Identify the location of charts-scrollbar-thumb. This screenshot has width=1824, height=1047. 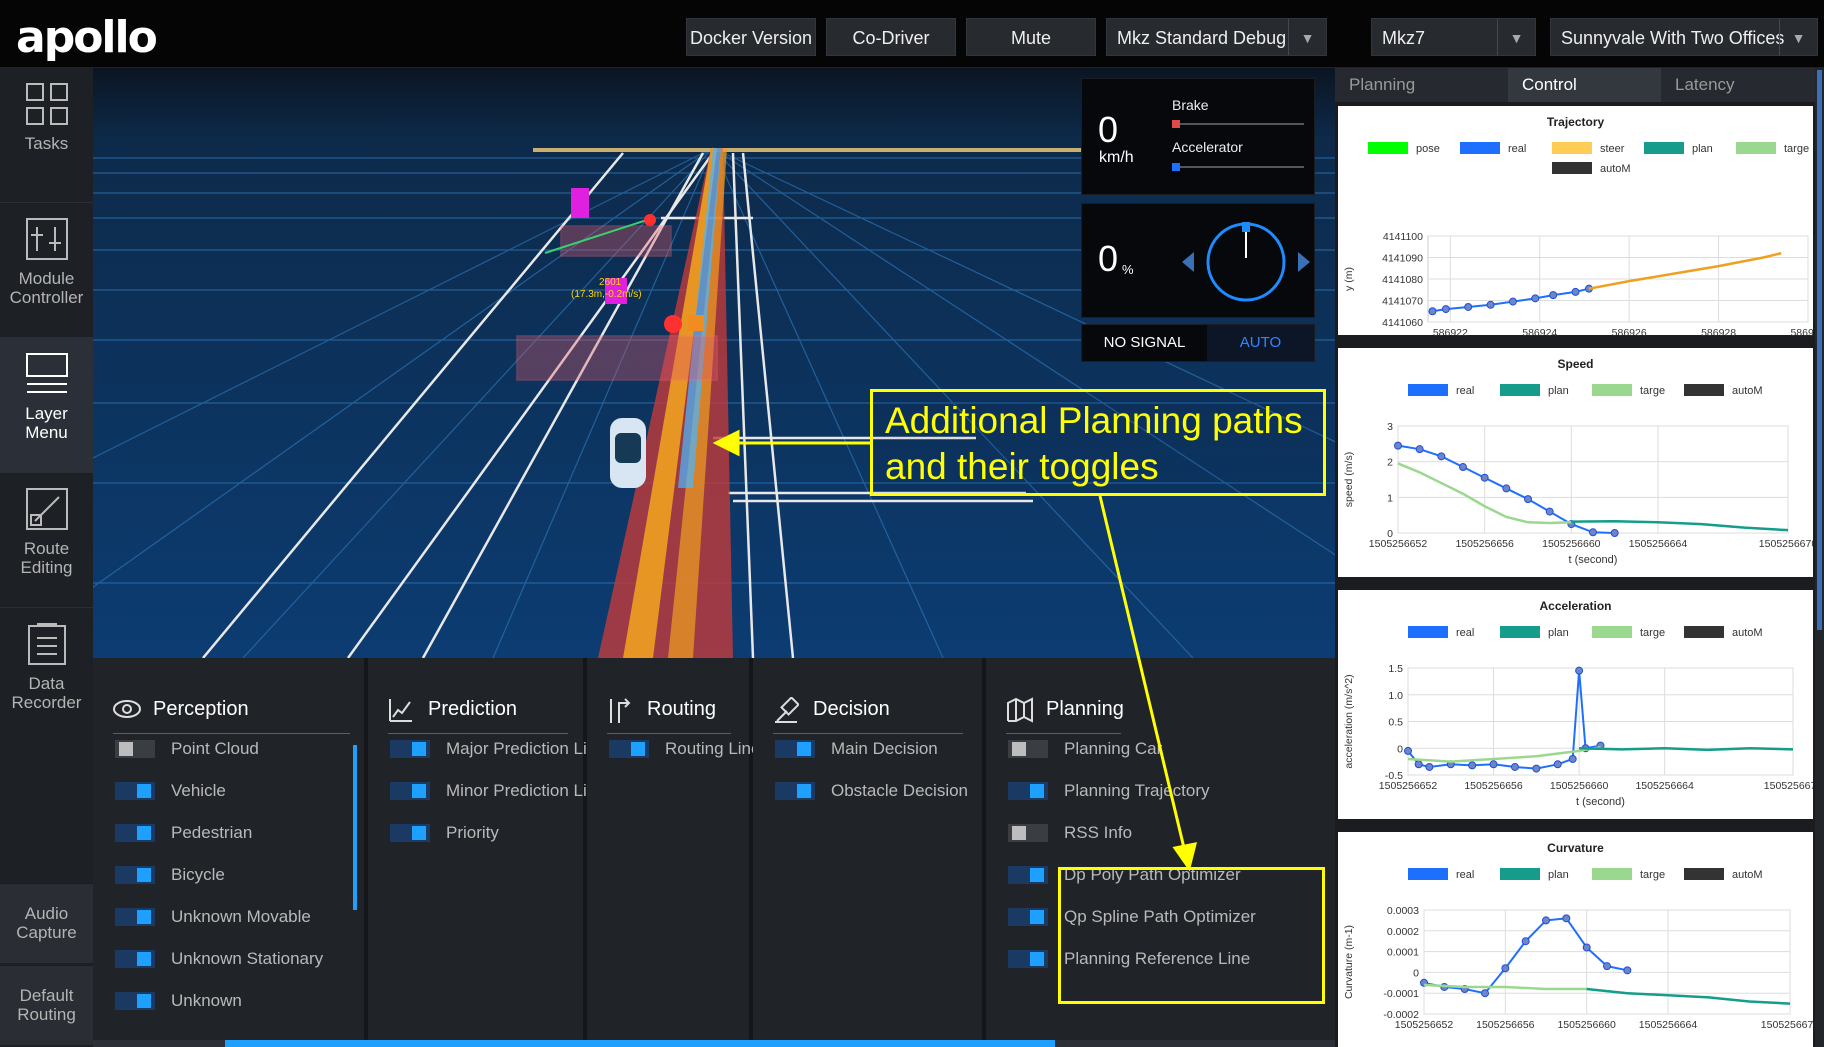
(1819, 350).